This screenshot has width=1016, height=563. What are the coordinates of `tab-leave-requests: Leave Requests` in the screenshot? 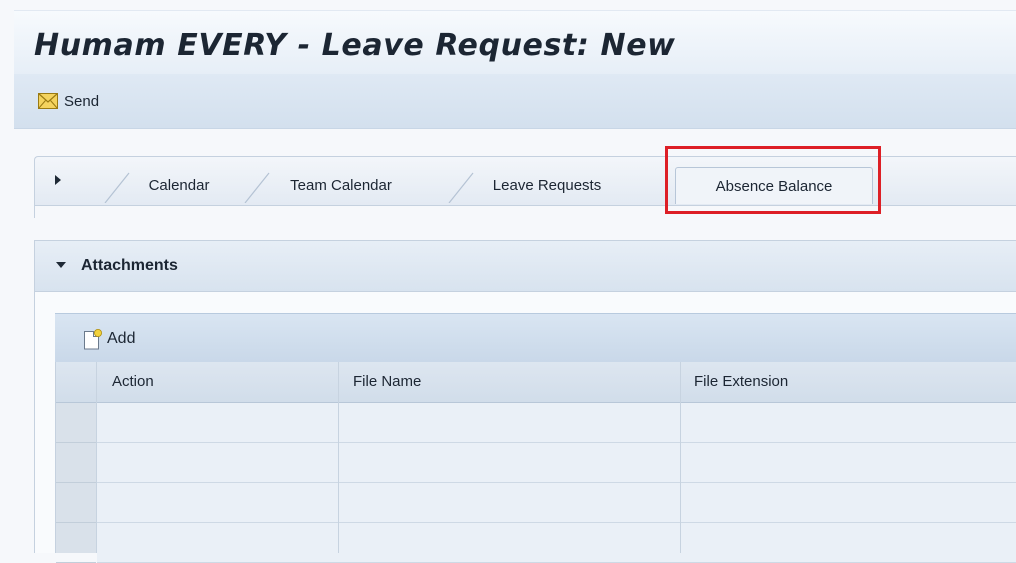 It's located at (540, 185).